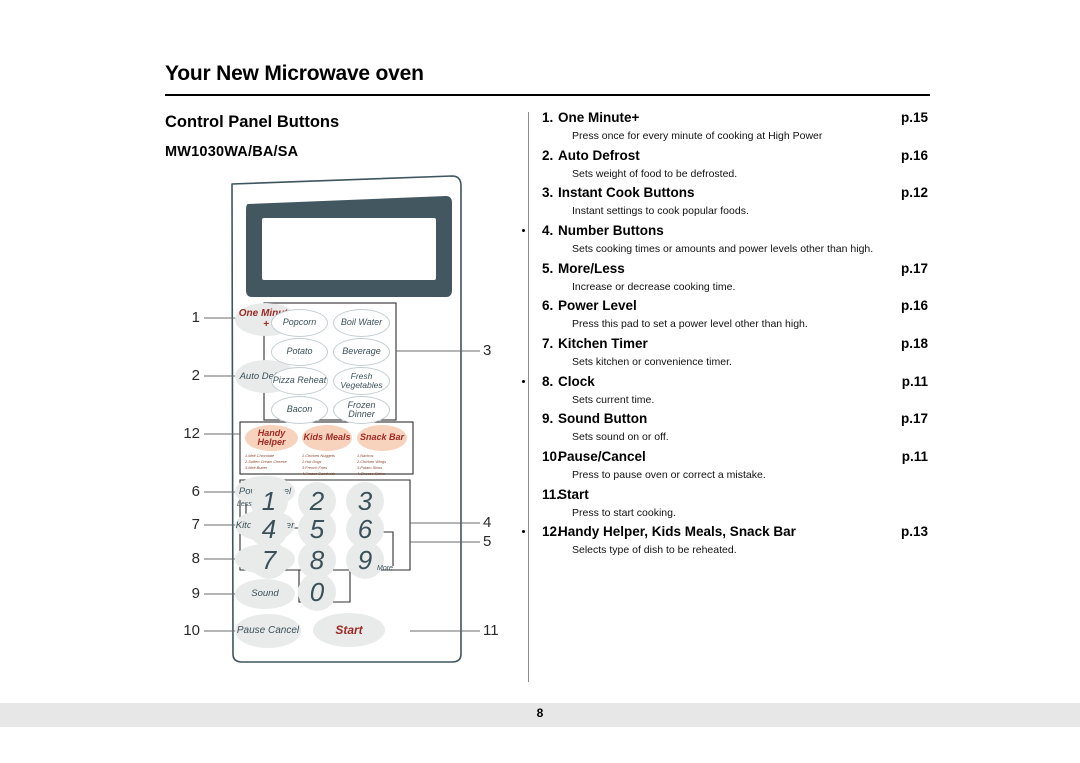  Describe the element at coordinates (914, 117) in the screenshot. I see `feature-page-reference: p.15` at that location.